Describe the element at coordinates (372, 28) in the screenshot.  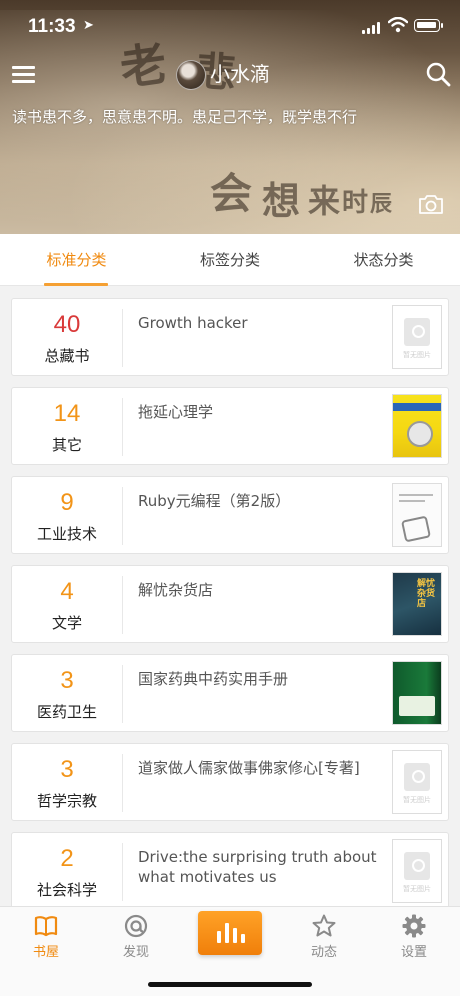
I see `cellular-signal-icon` at that location.